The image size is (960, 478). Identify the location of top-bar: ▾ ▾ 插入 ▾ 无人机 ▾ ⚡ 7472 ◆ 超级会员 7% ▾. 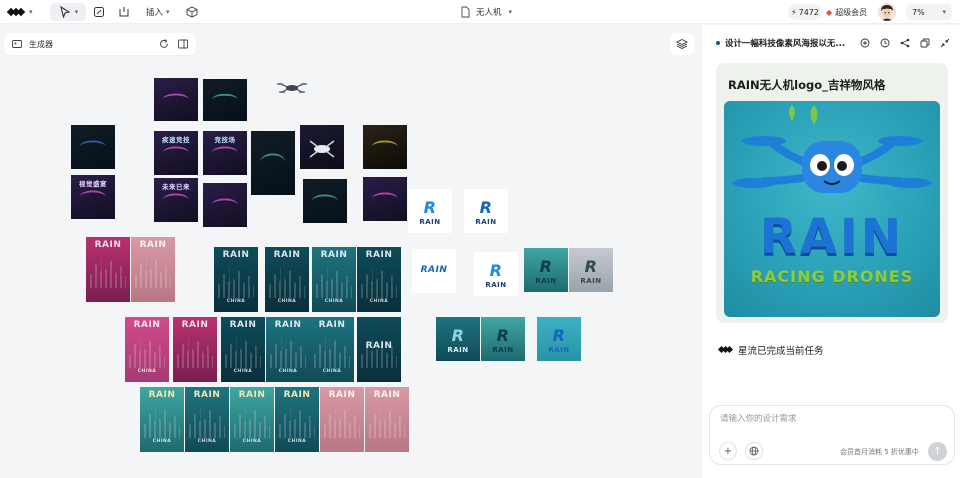
(480, 12).